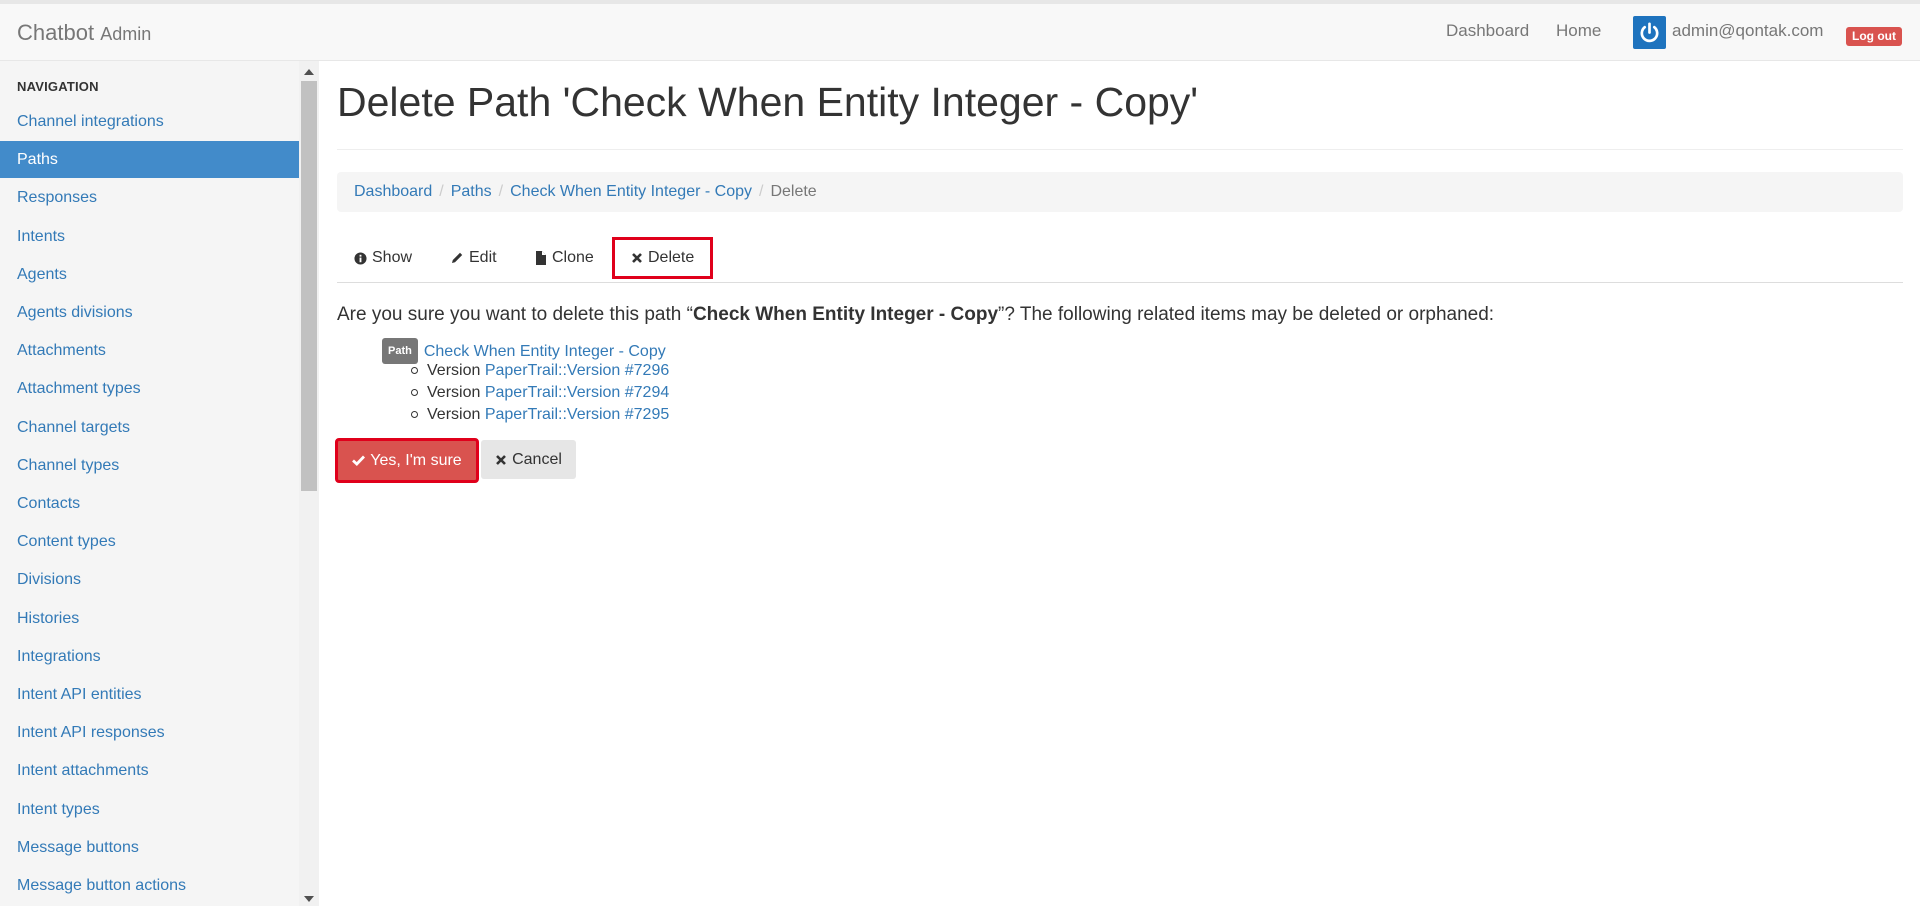 The image size is (1920, 906). What do you see at coordinates (577, 392) in the screenshot?
I see `version-link: PaperTrail::Version #7294` at bounding box center [577, 392].